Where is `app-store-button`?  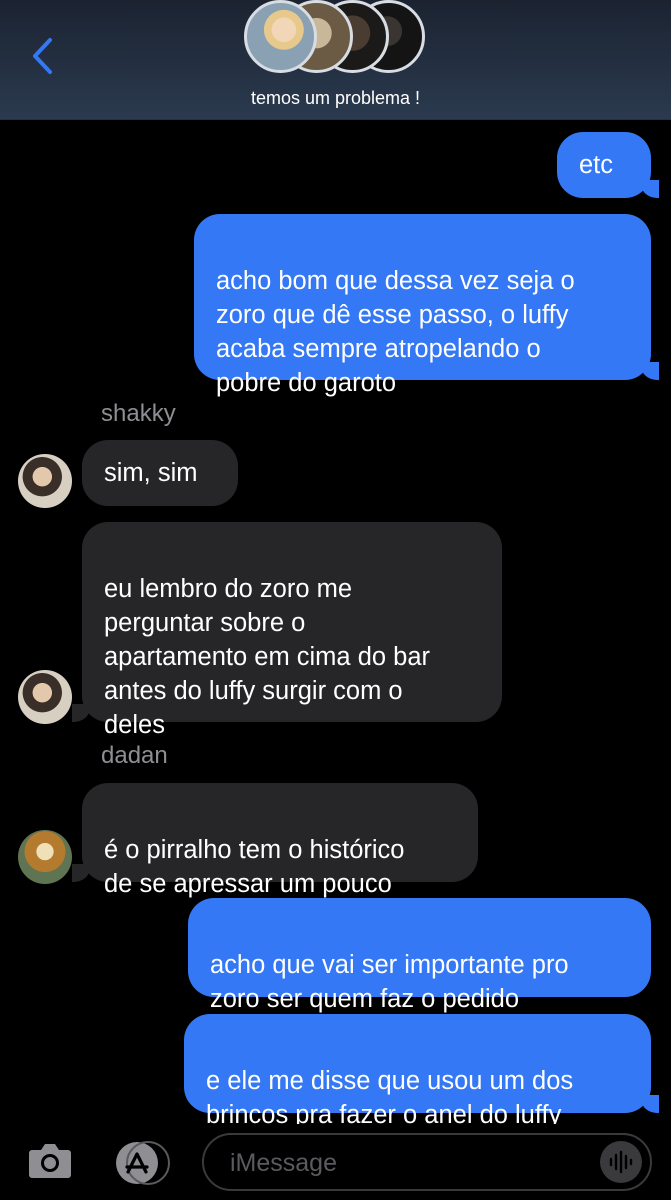
app-store-button is located at coordinates (143, 1163).